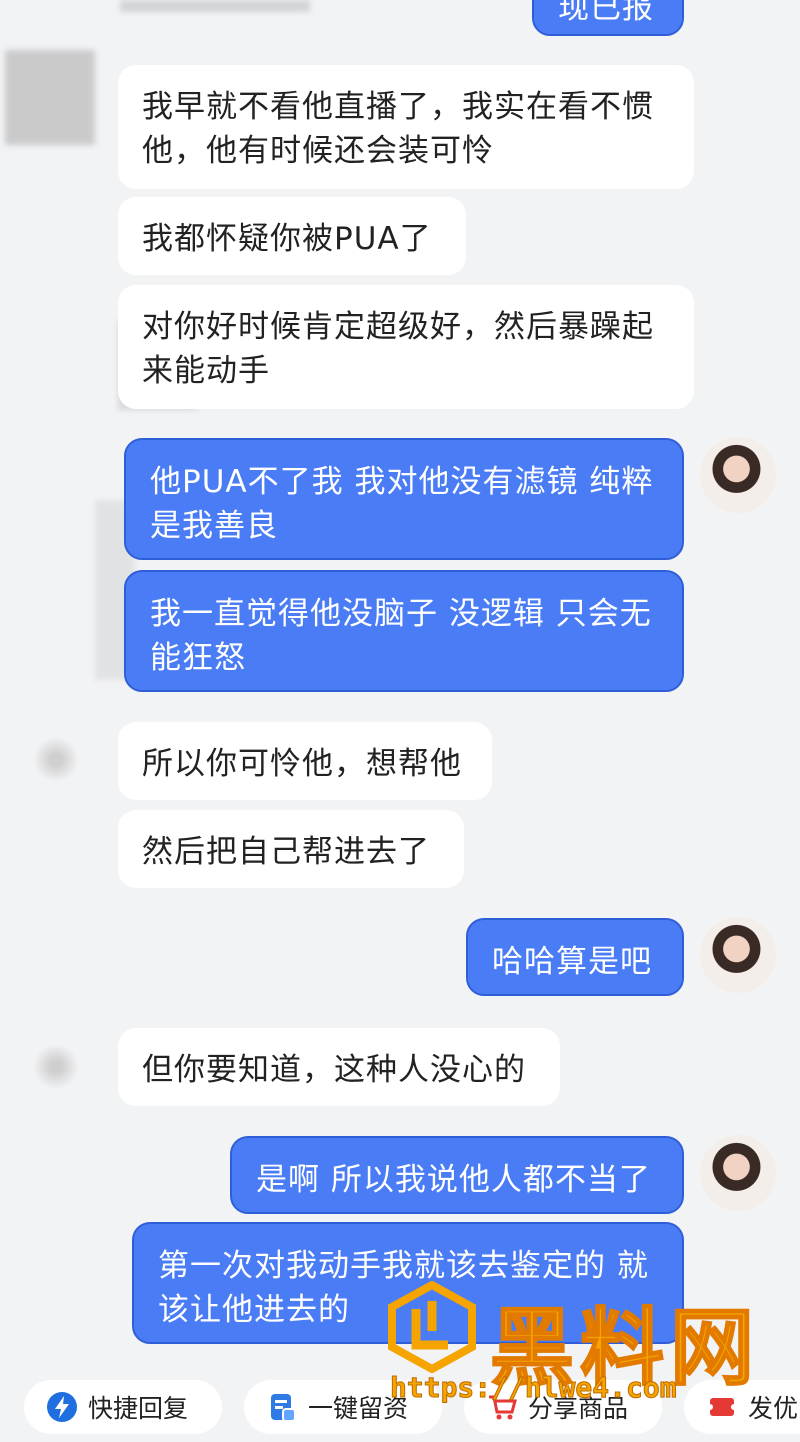  Describe the element at coordinates (50, 97) in the screenshot. I see `redacted-avatar` at that location.